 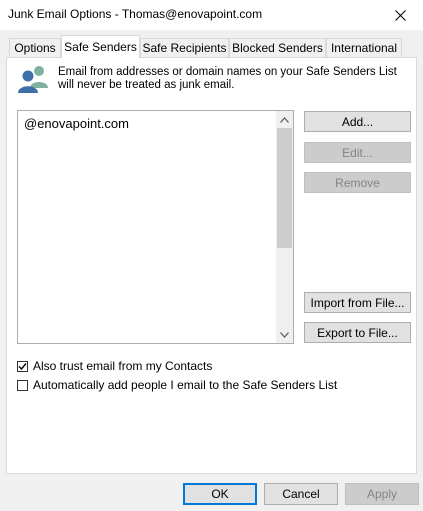 I want to click on vertical-scrollbar, so click(x=284, y=227).